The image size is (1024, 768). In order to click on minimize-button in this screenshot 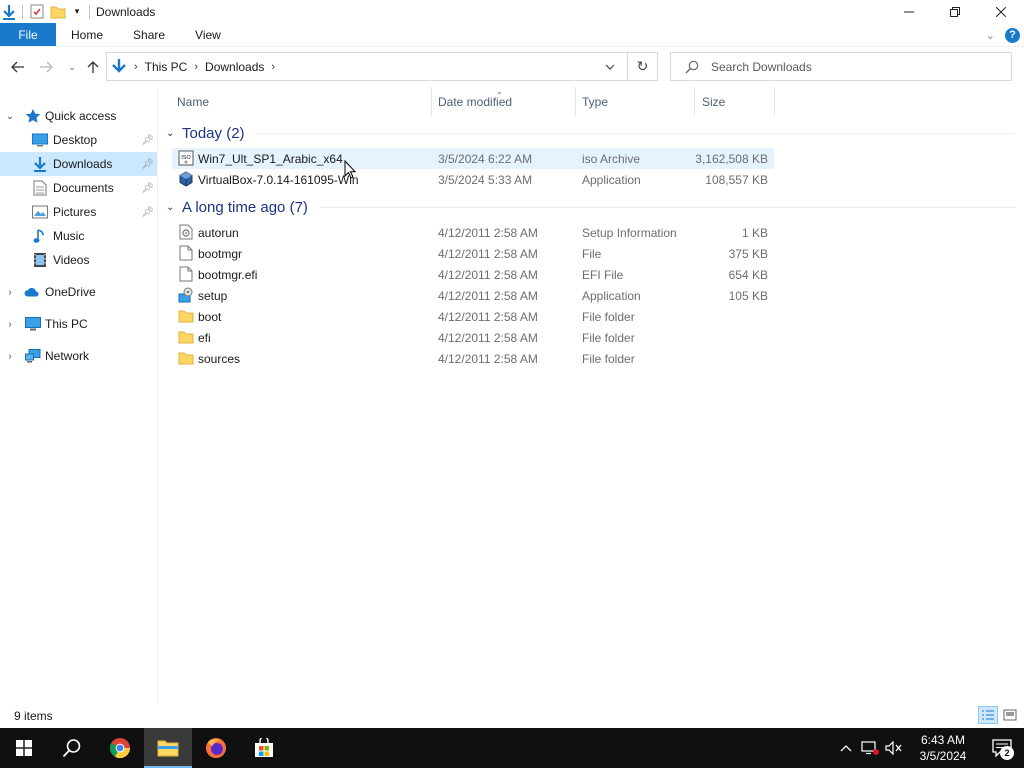, I will do `click(909, 11)`.